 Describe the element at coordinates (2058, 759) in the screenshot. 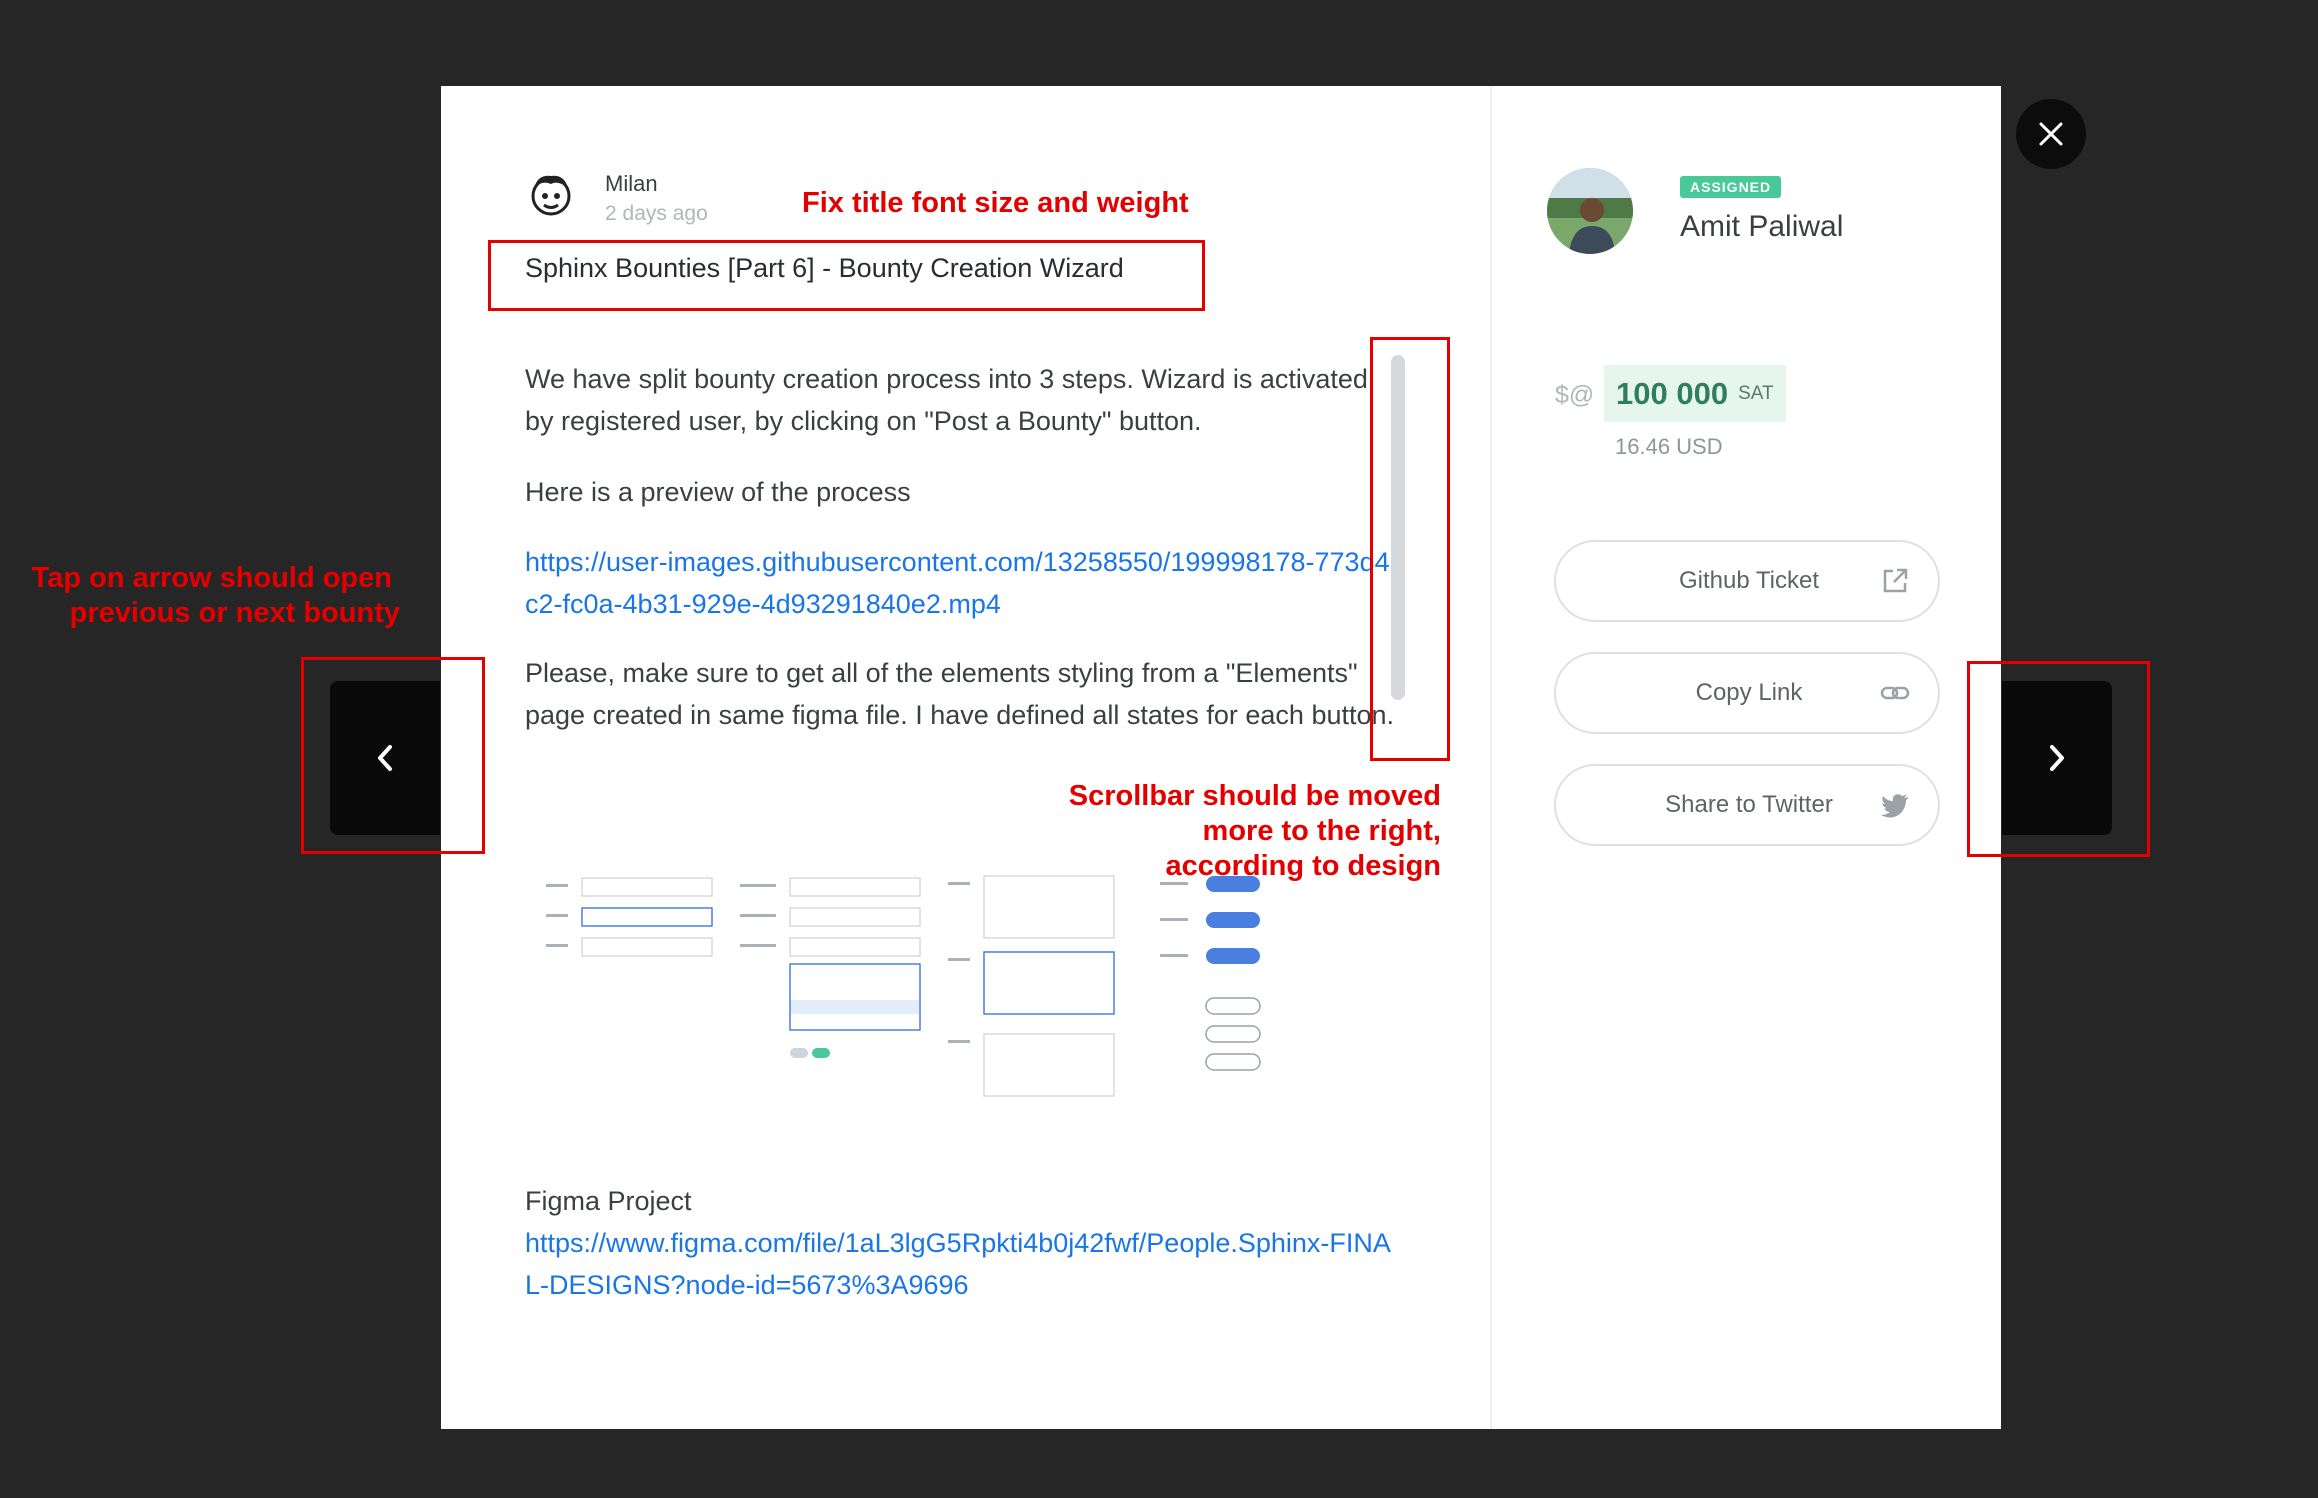

I see `annotation-box-next-arrow` at that location.